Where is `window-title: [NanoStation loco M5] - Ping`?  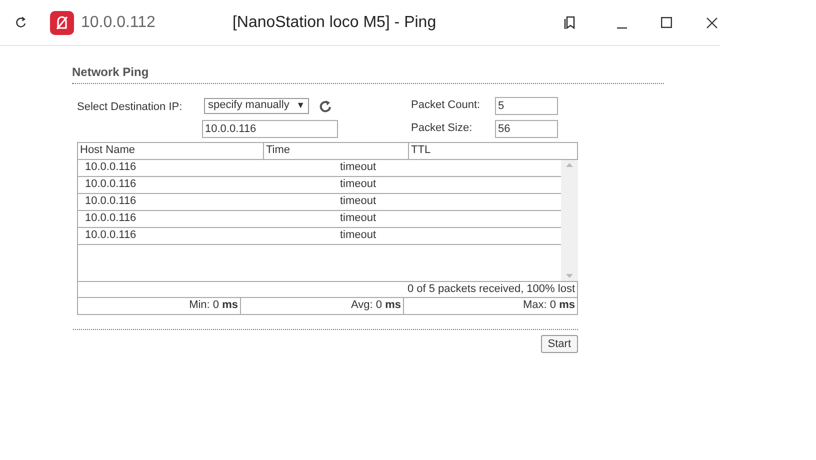 window-title: [NanoStation loco M5] - Ping is located at coordinates (334, 22).